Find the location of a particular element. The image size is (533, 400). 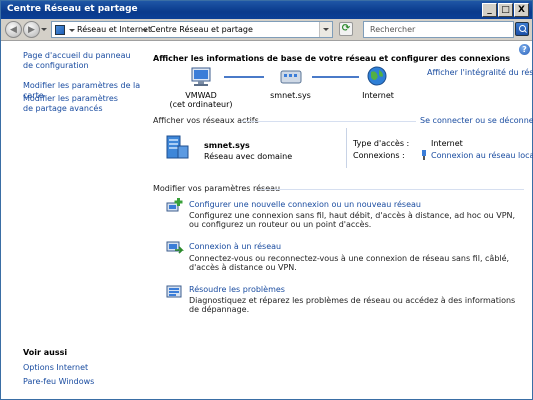

full-map-link: Afficher l'intégralité du réseau is located at coordinates (480, 72).